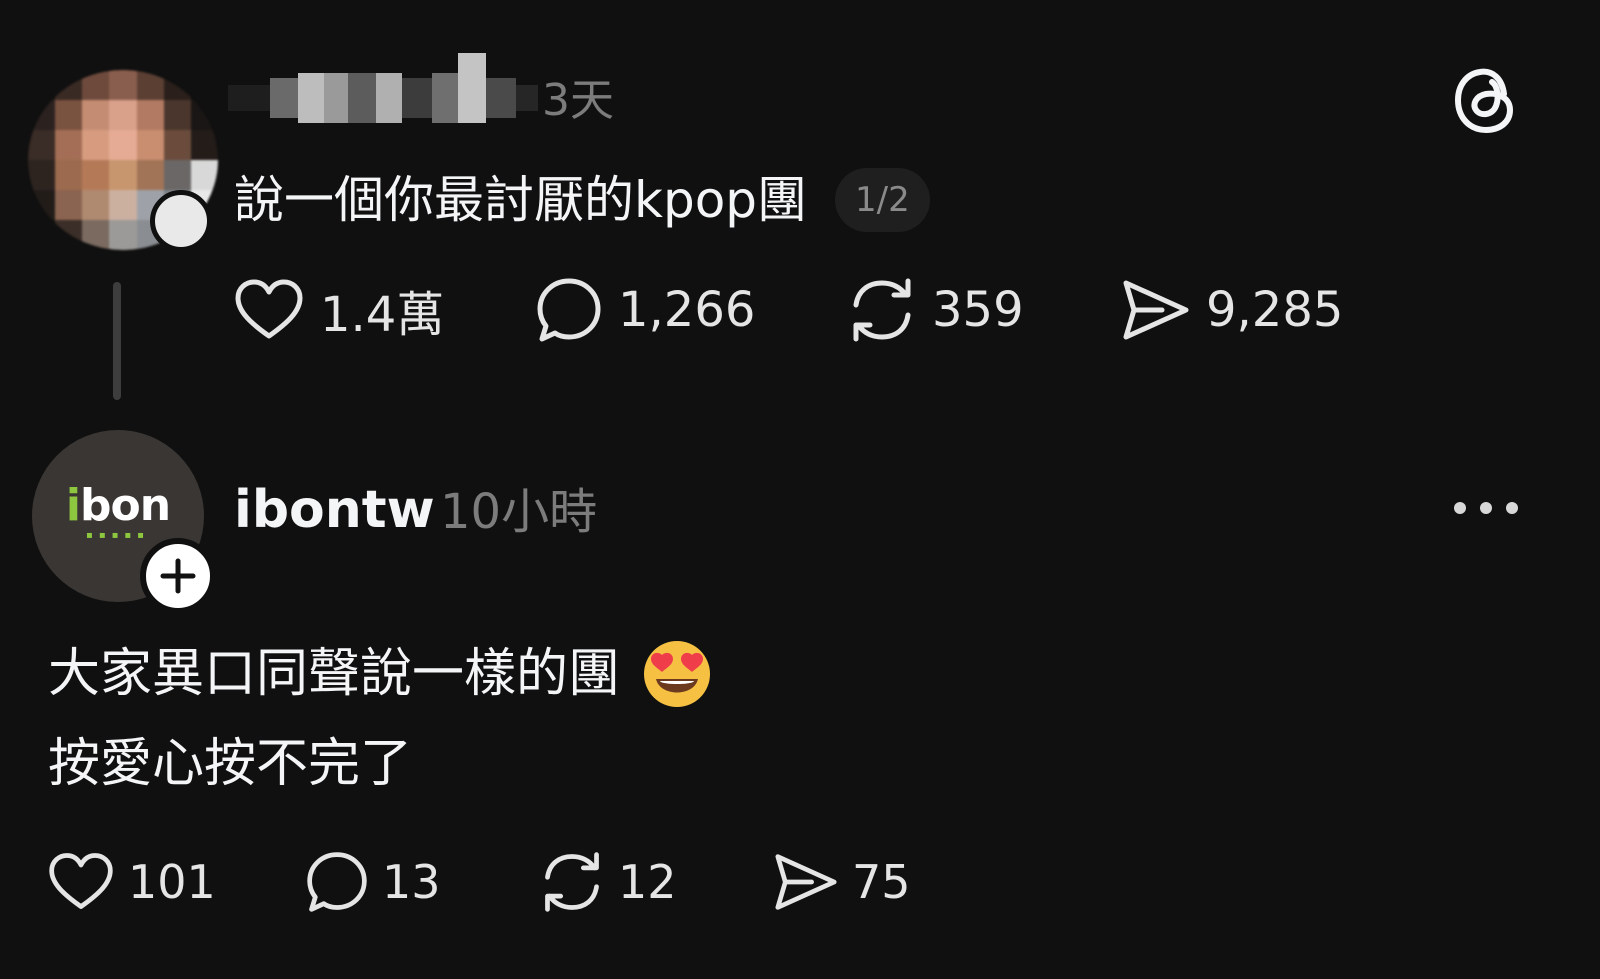 This screenshot has height=979, width=1600. I want to click on comment-count: 13, so click(411, 882).